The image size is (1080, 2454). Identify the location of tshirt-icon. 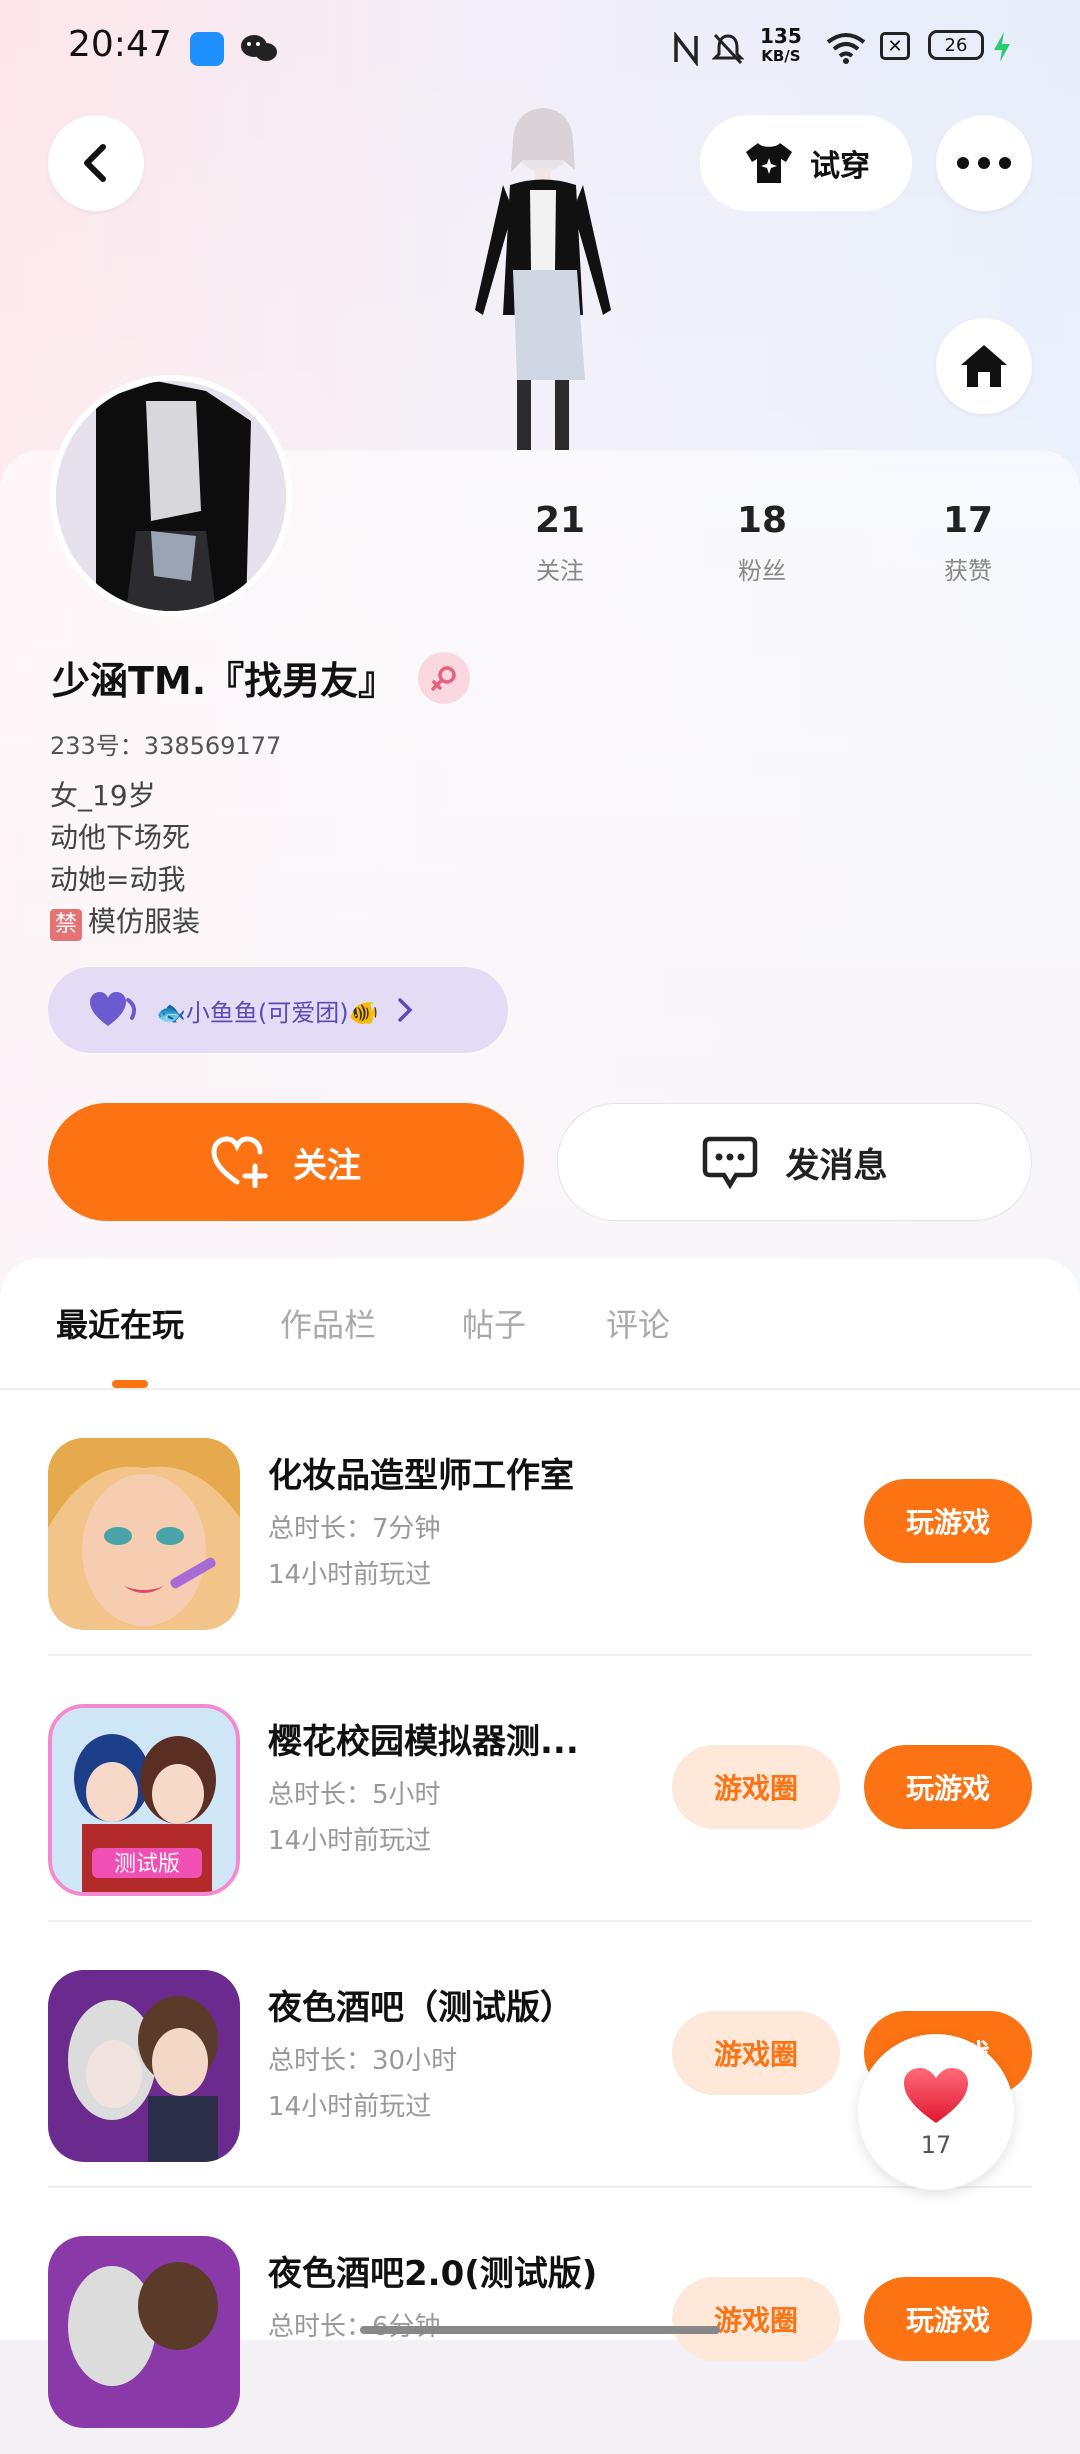
(769, 163).